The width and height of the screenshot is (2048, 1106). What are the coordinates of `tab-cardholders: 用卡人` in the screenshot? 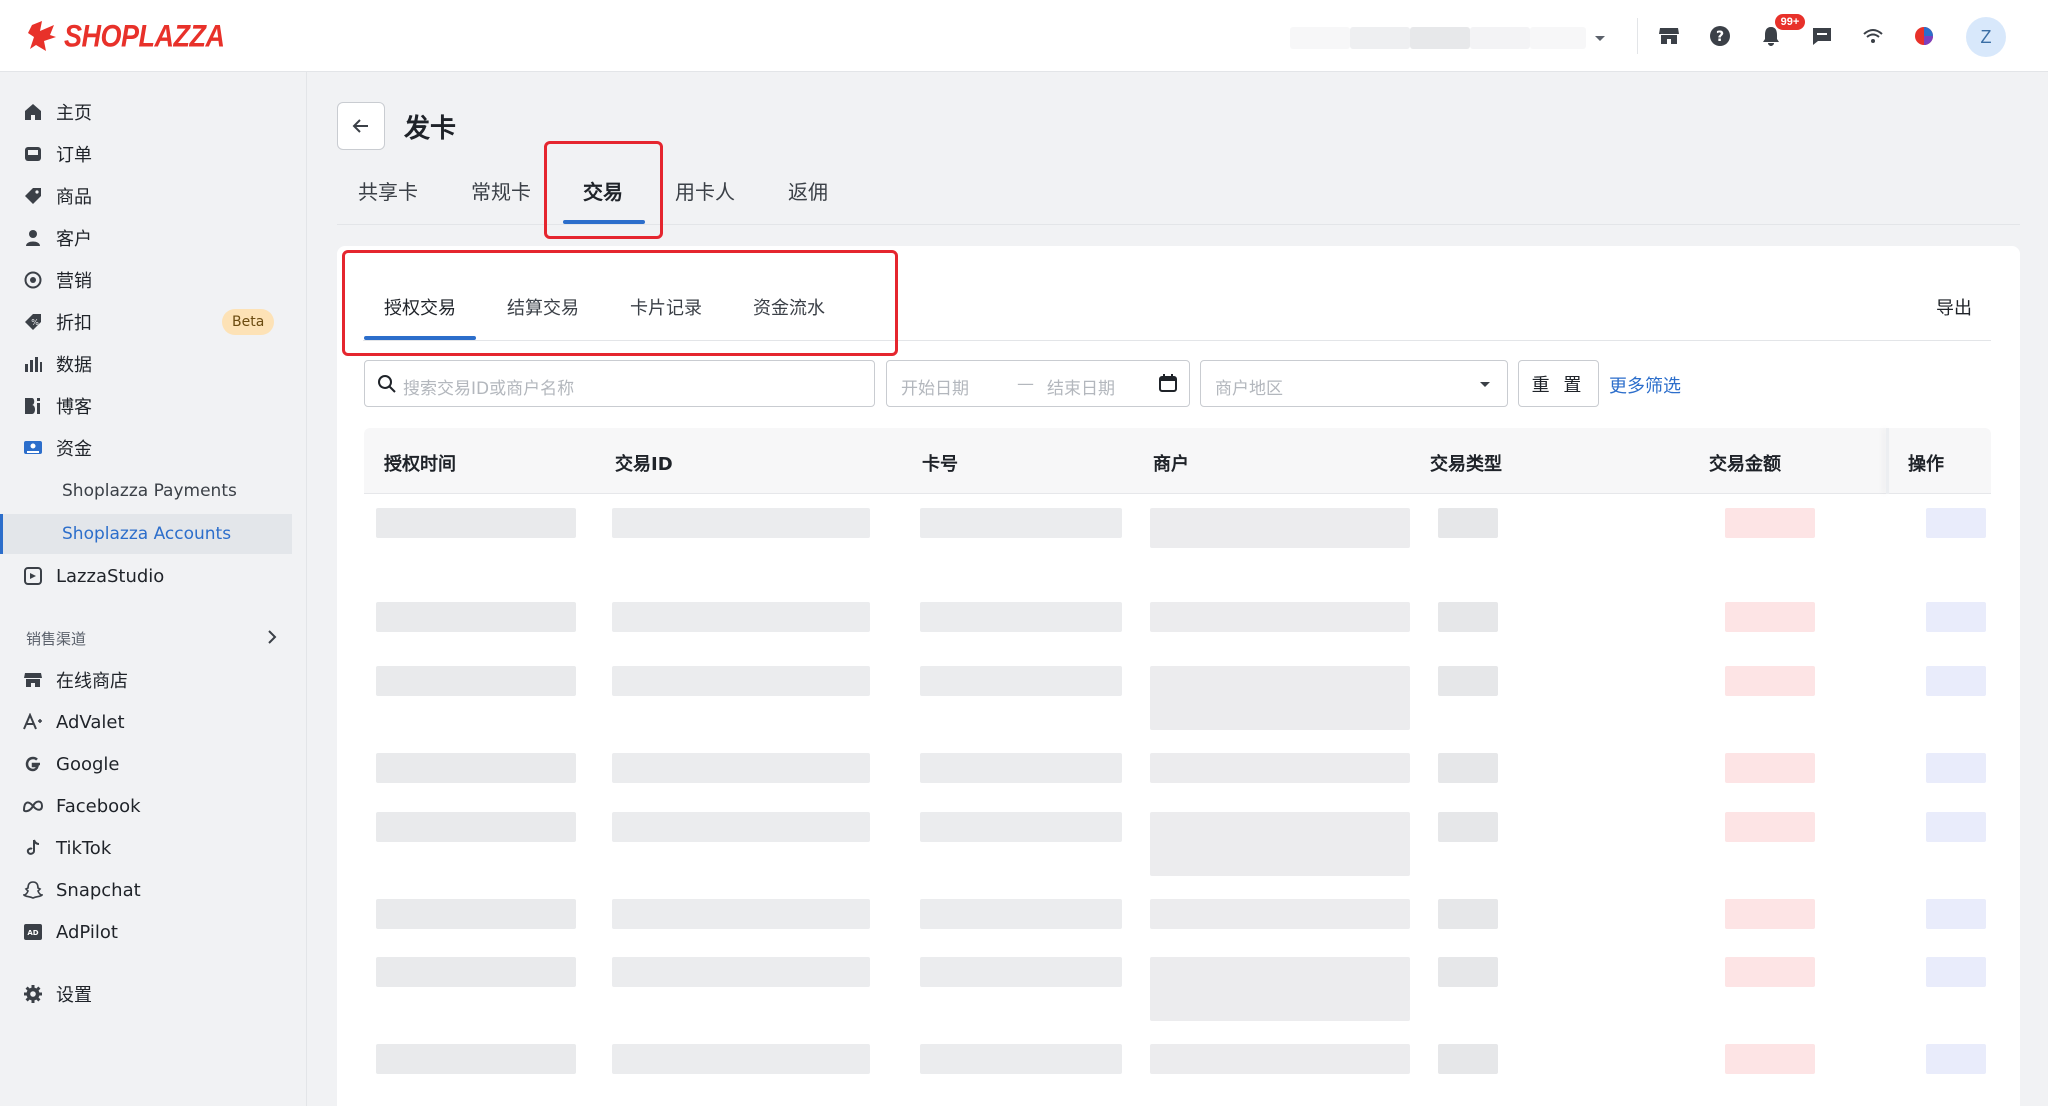 It's located at (705, 190).